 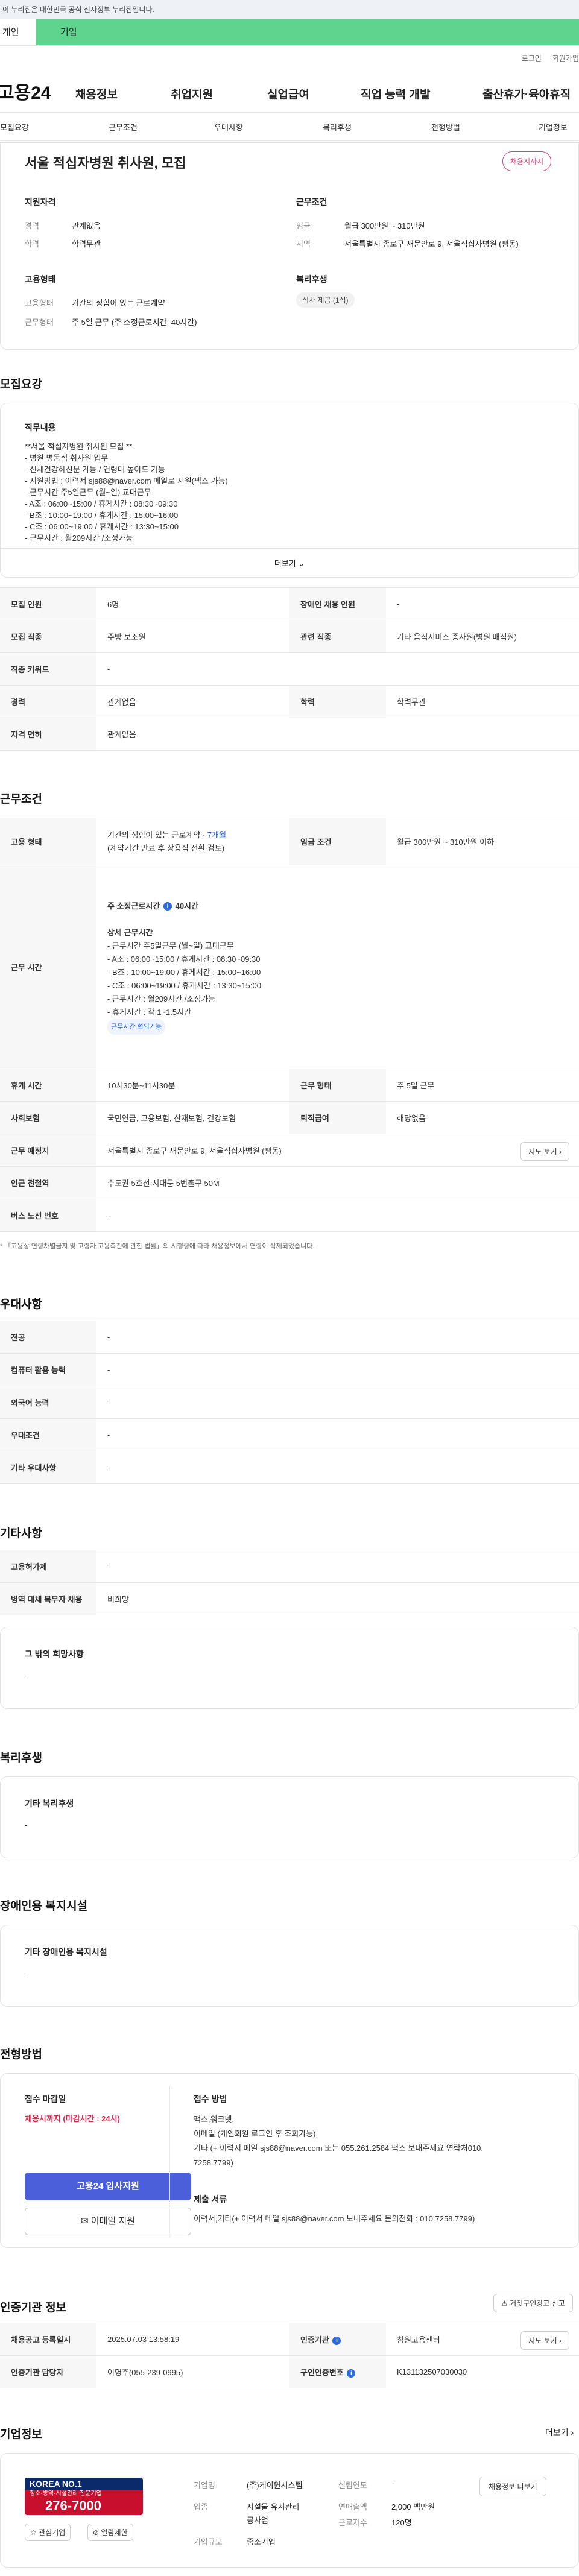 I want to click on disability-card: 기타 장애인용 복지시설 -, so click(x=289, y=1966).